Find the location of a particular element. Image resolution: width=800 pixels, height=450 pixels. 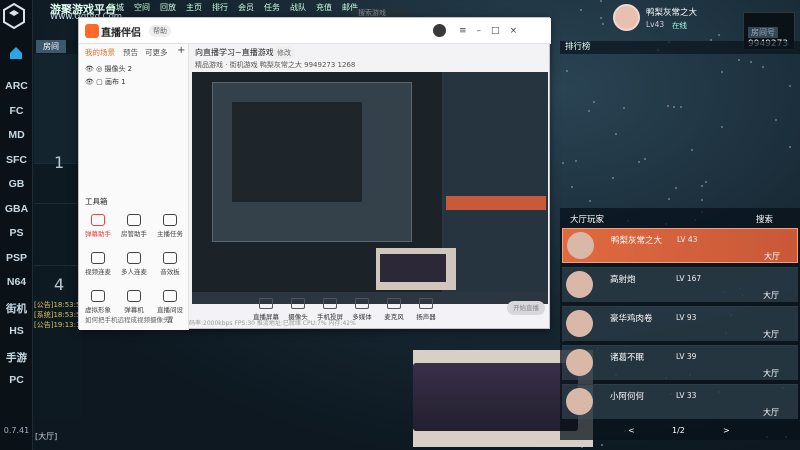

tool-label: 房管助手 is located at coordinates (134, 234).